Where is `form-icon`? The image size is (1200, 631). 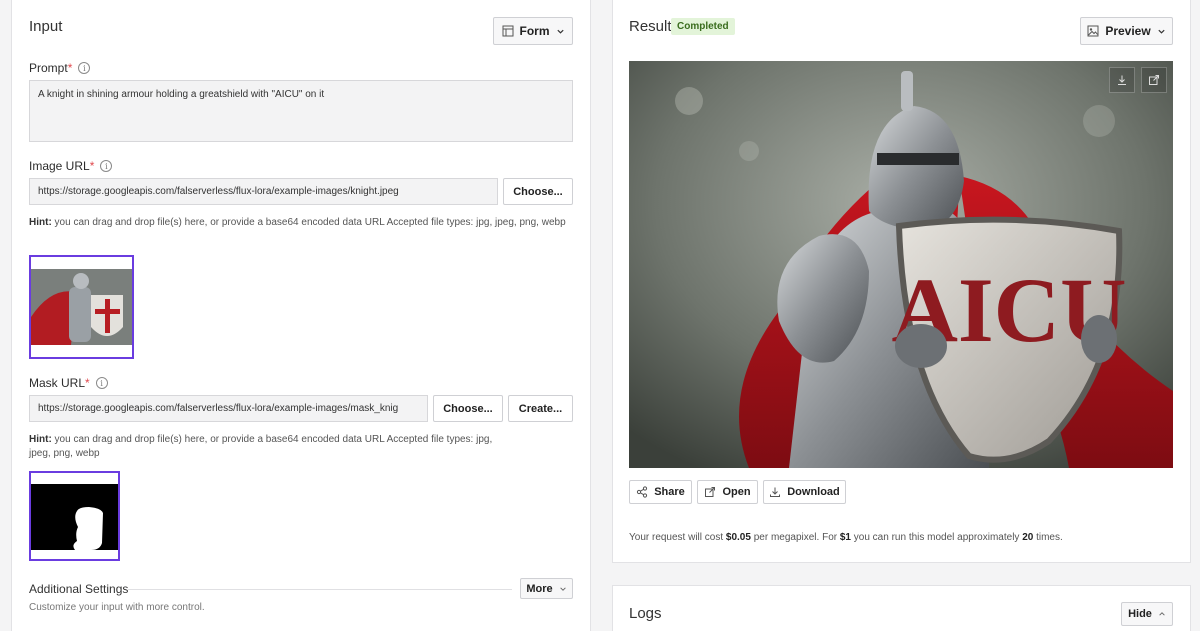 form-icon is located at coordinates (507, 31).